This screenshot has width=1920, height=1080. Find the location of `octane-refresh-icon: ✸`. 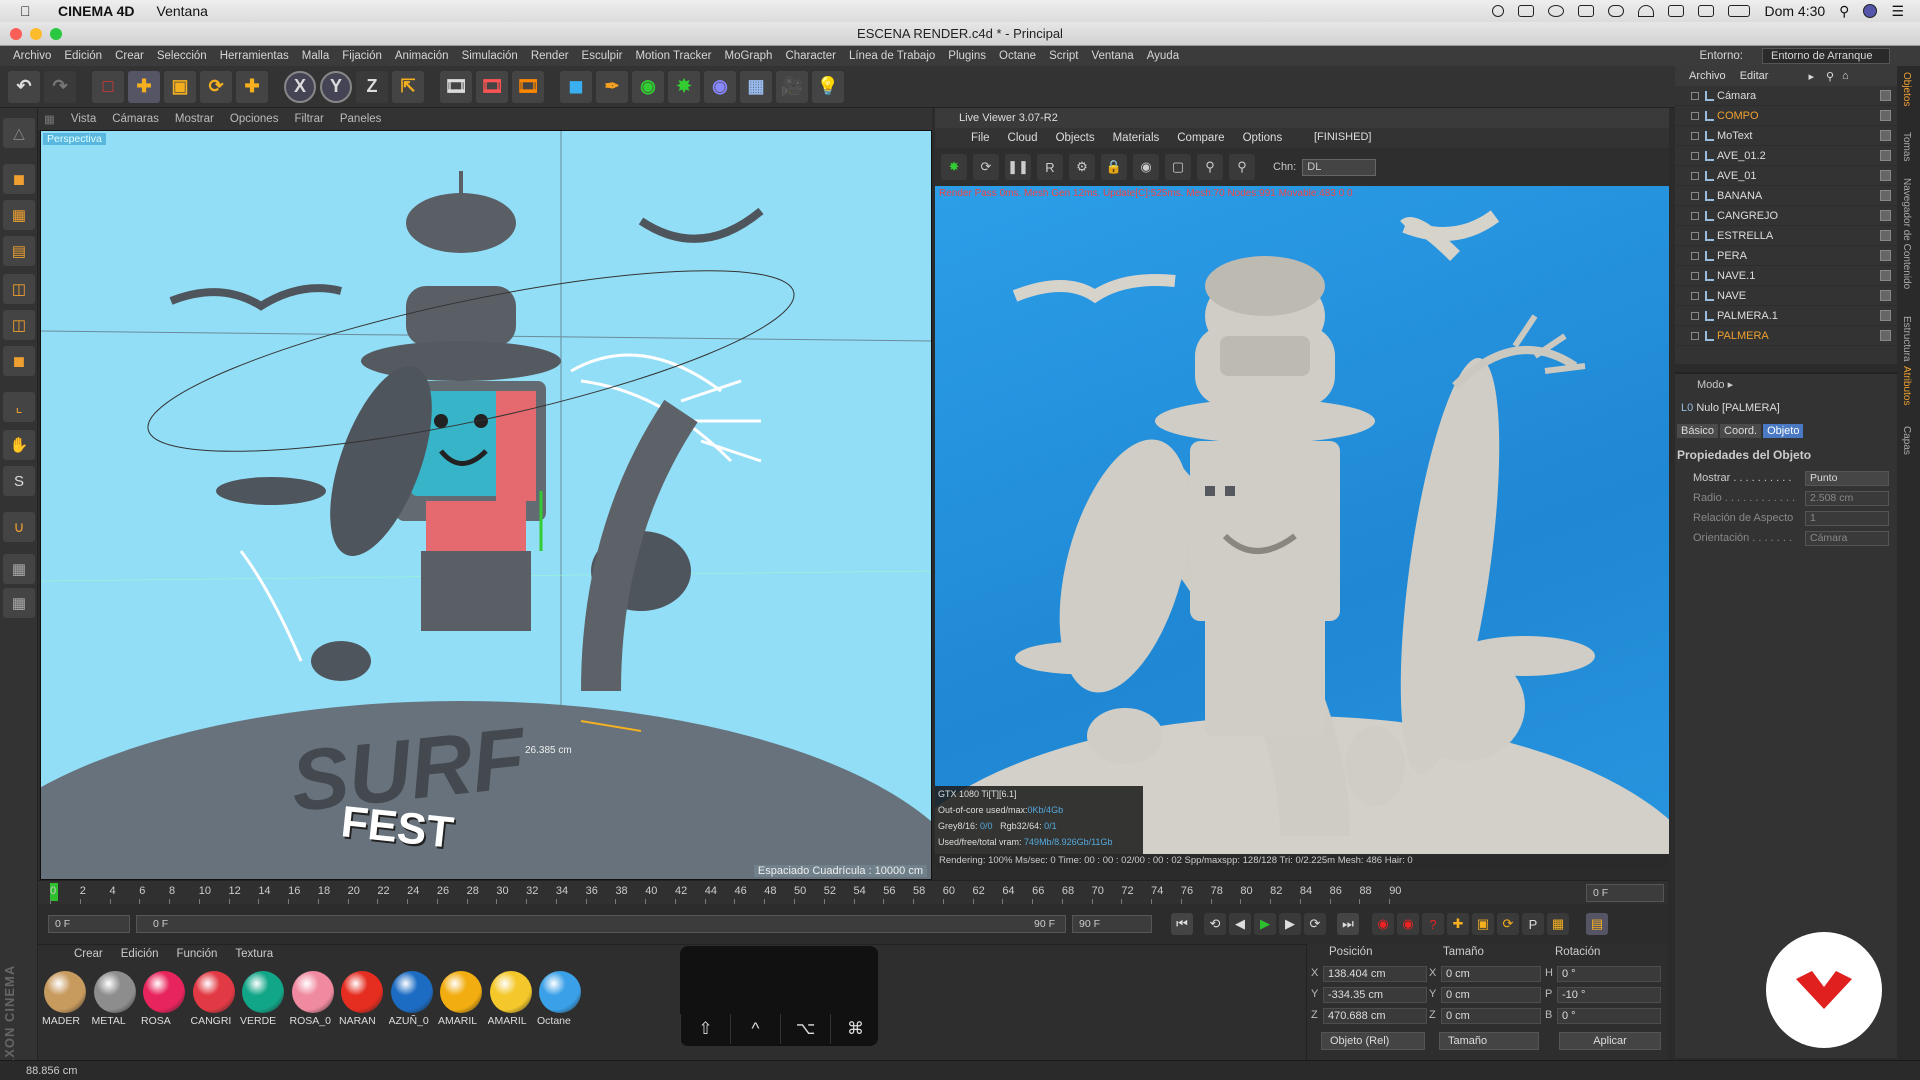

octane-refresh-icon: ✸ is located at coordinates (954, 167).